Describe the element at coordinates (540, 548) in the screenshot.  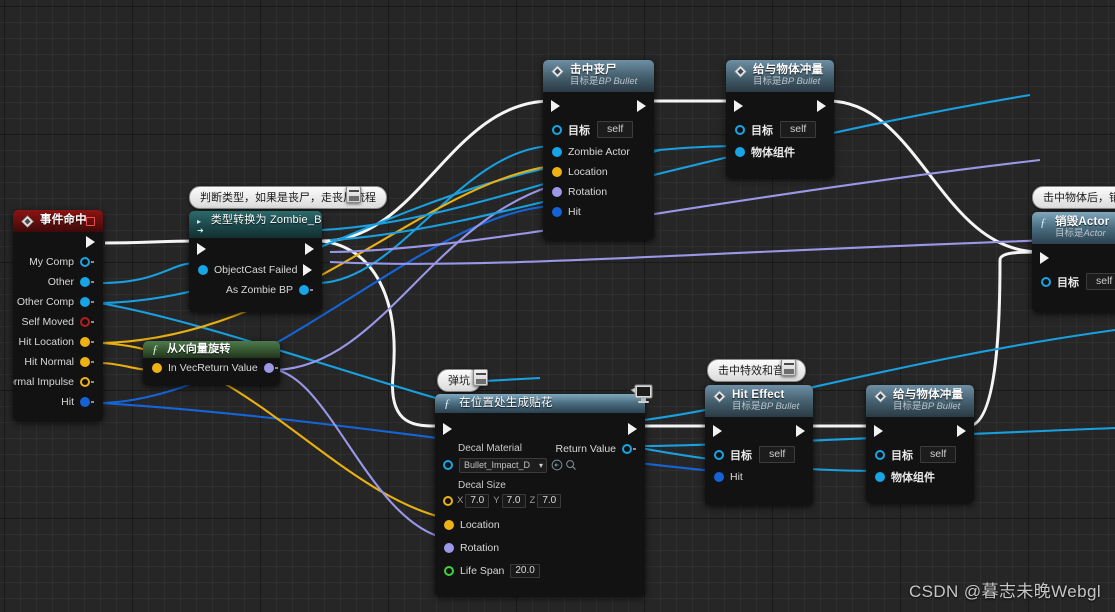
I see `pin-rotation: Rotation` at that location.